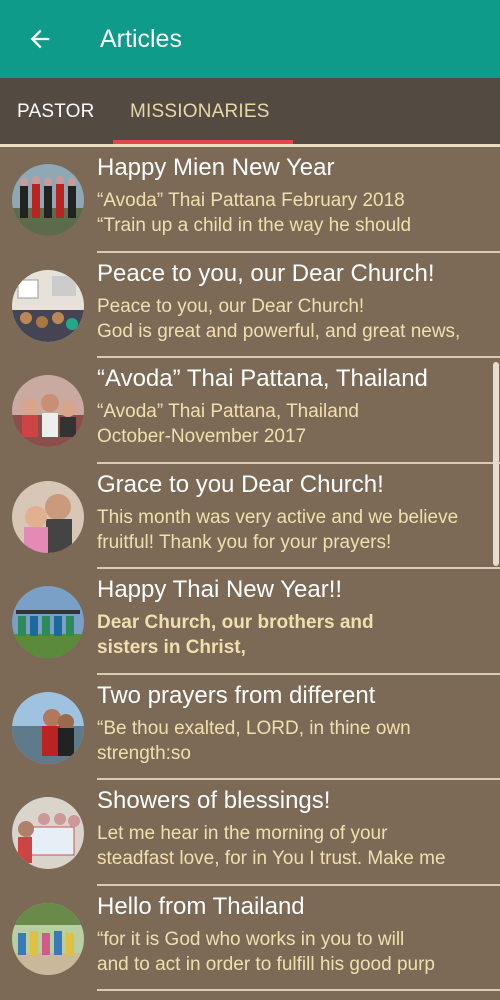 The height and width of the screenshot is (1000, 500). I want to click on app-bar: Articles, so click(250, 39).